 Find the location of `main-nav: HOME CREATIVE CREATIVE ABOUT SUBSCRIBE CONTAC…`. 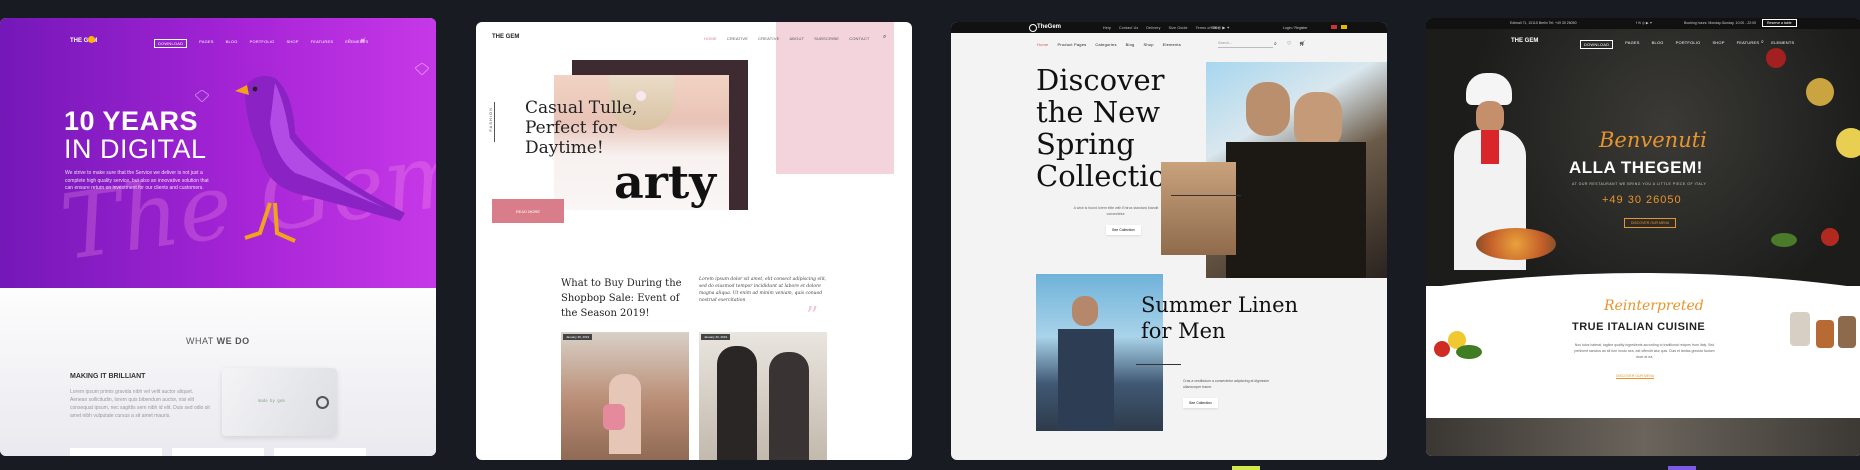

main-nav: HOME CREATIVE CREATIVE ABOUT SUBSCRIBE CONTAC… is located at coordinates (787, 38).